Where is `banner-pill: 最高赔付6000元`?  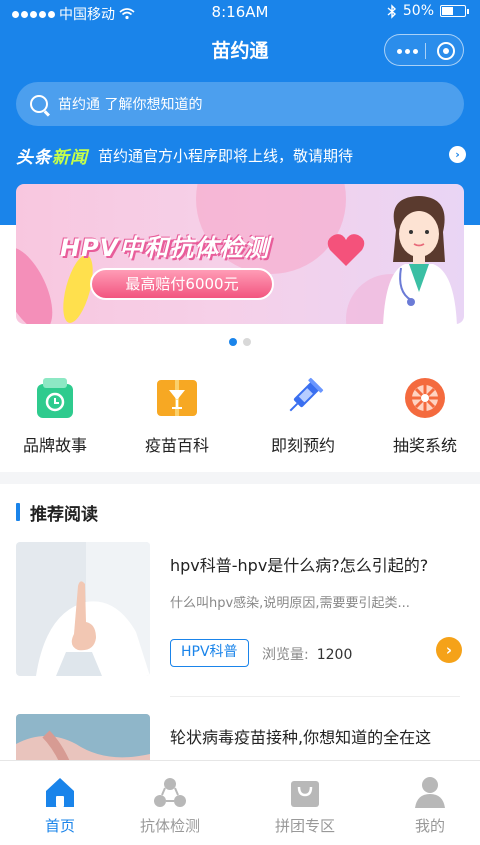
banner-pill: 最高赔付6000元 is located at coordinates (182, 284).